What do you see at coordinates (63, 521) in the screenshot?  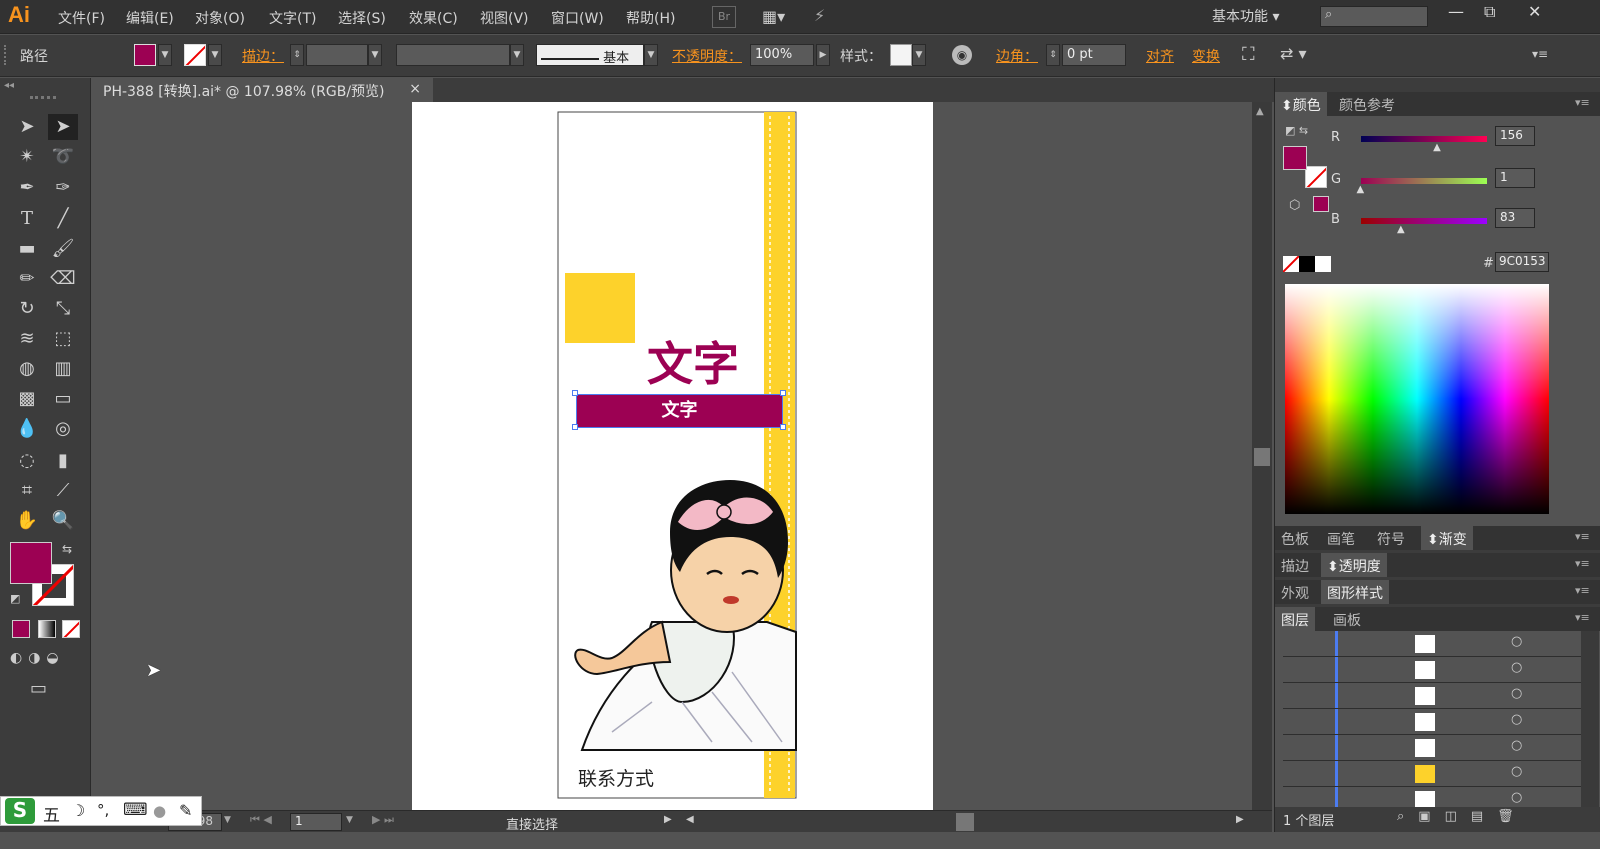 I see `zoom-tool-icon: 🔍` at bounding box center [63, 521].